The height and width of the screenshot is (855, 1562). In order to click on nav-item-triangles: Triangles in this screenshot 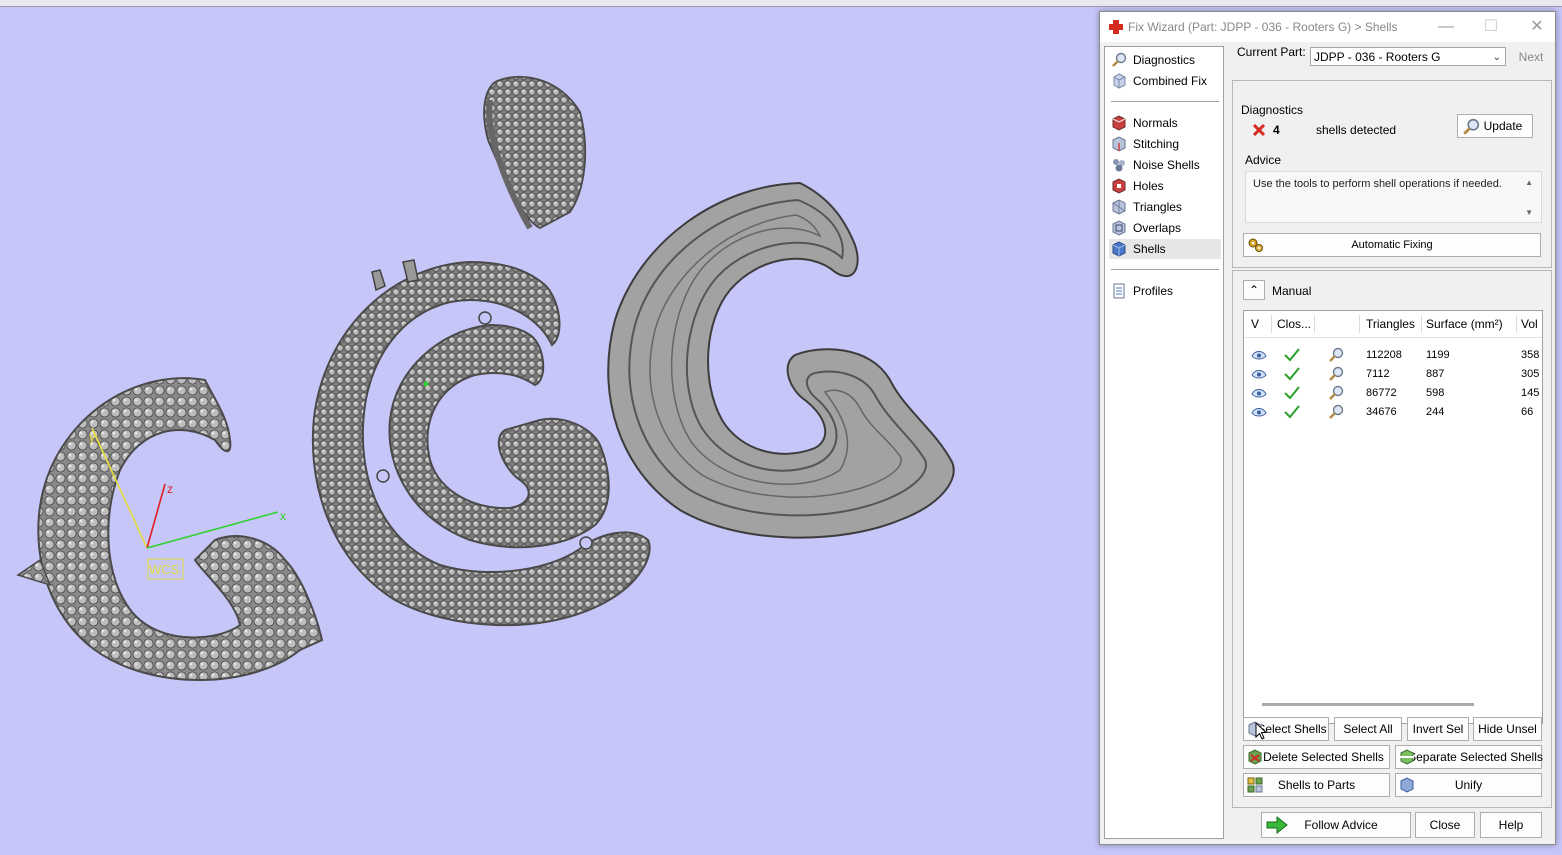, I will do `click(1165, 207)`.